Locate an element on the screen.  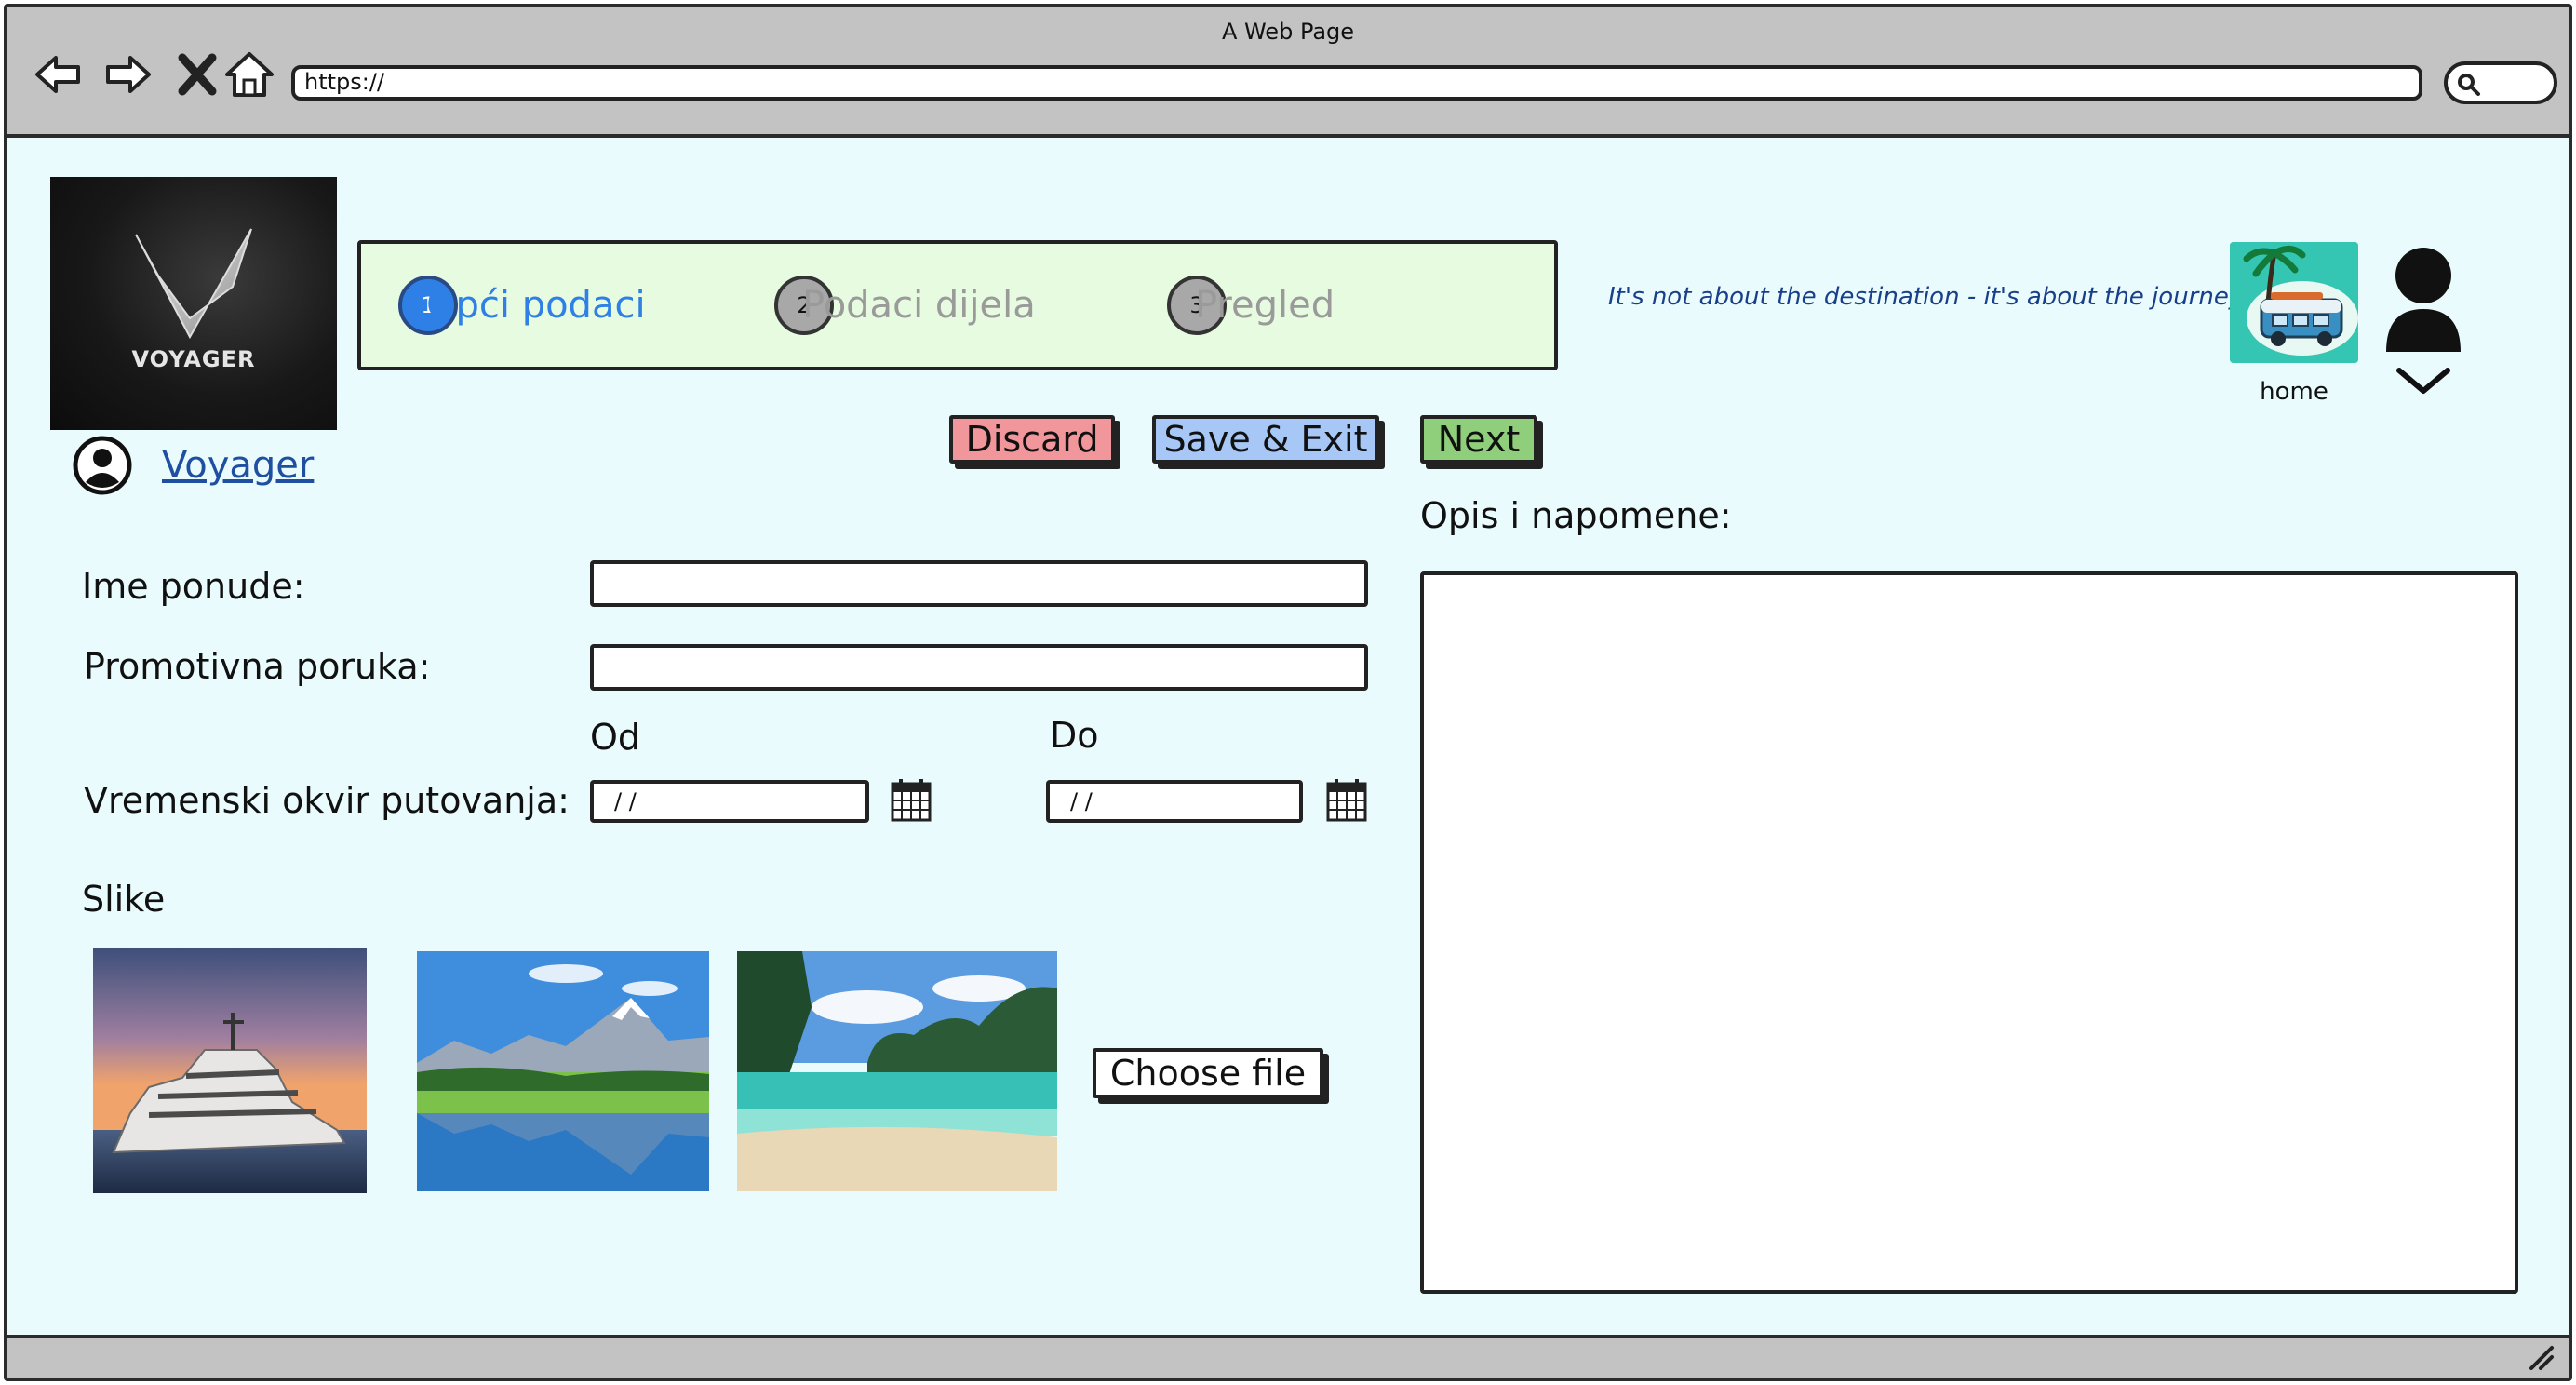
user-menu is located at coordinates (2423, 327).